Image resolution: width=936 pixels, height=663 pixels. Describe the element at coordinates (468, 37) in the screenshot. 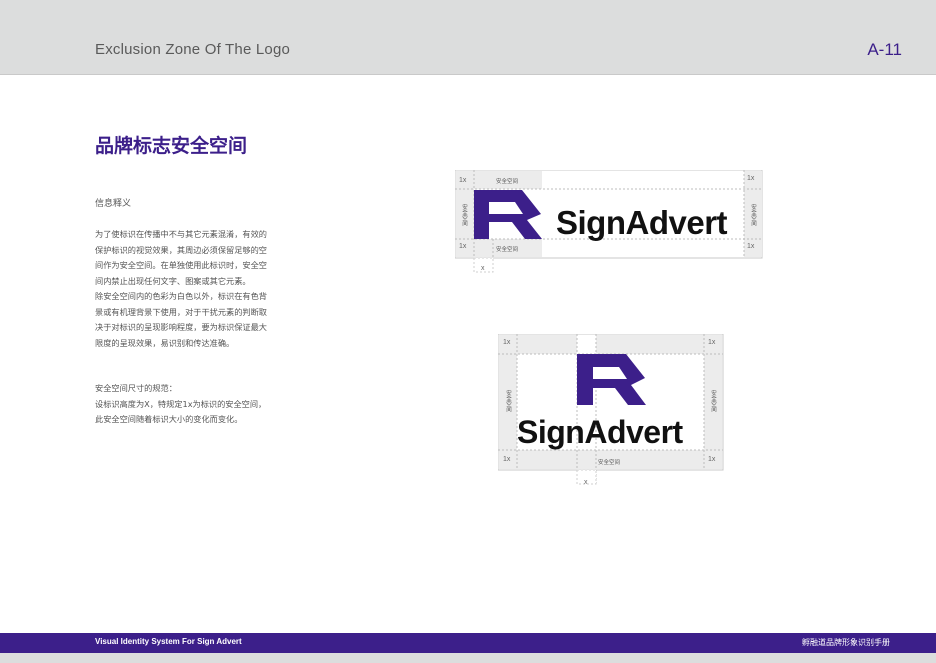

I see `page-header: Exclusion Zone Of The Logo A-11` at that location.